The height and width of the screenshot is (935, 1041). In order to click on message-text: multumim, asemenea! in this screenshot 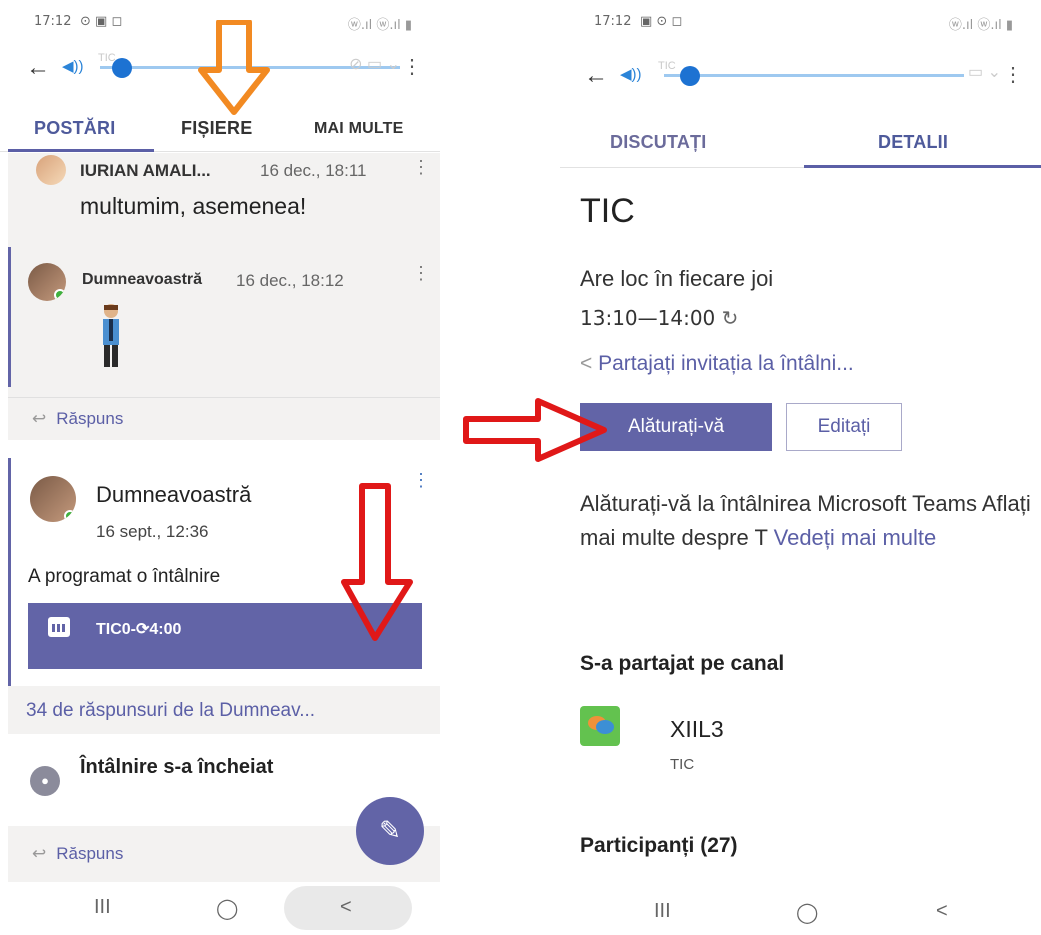, I will do `click(193, 206)`.